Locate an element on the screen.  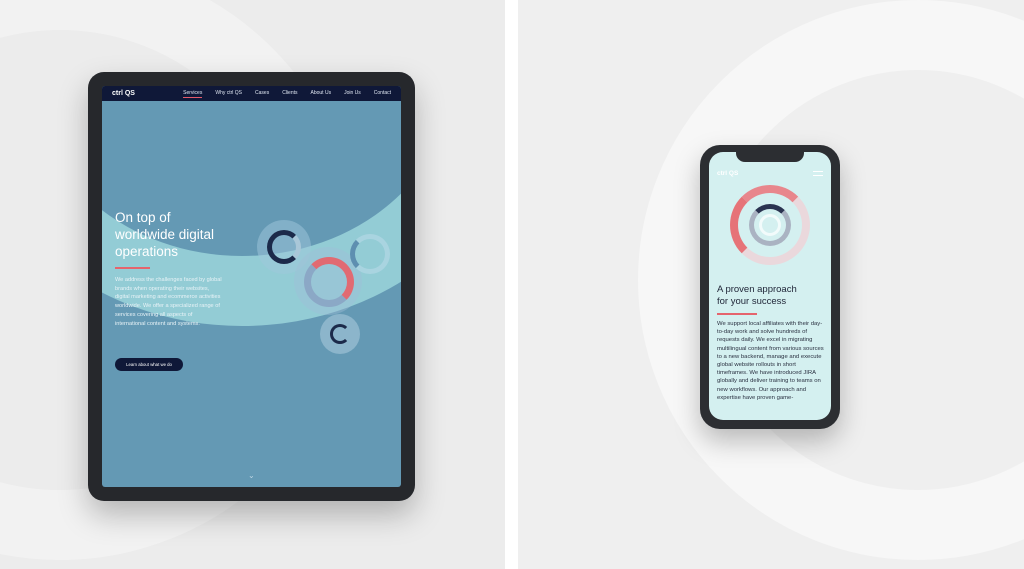
hero-heading: On top of worldwide digital operations is located at coordinates (164, 234).